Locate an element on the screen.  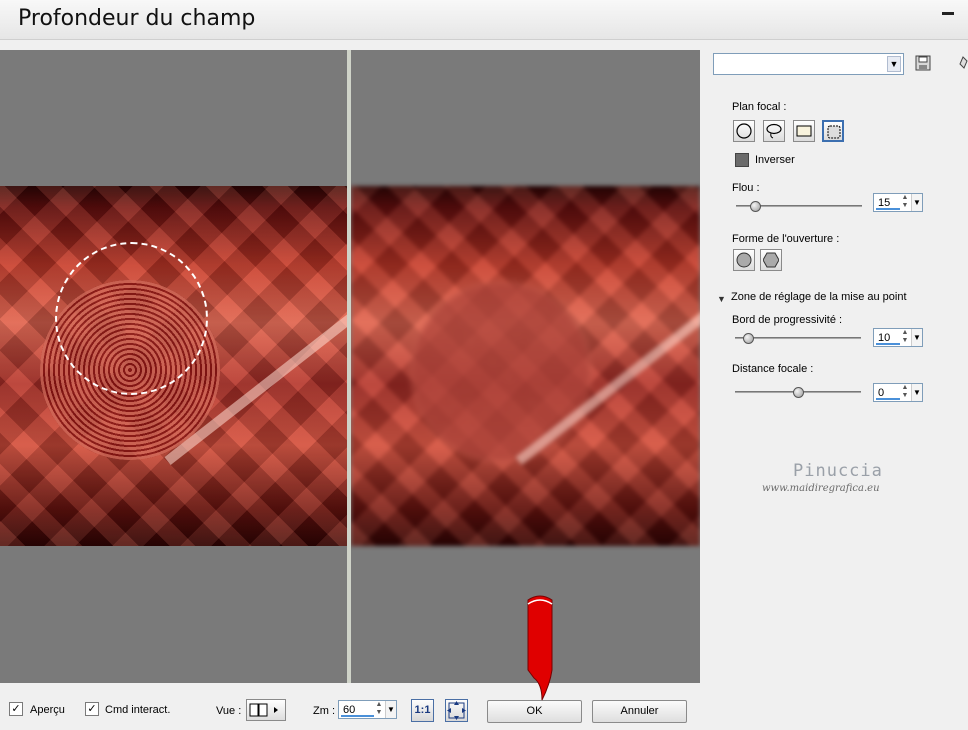
hexagon-icon is located at coordinates (771, 260).